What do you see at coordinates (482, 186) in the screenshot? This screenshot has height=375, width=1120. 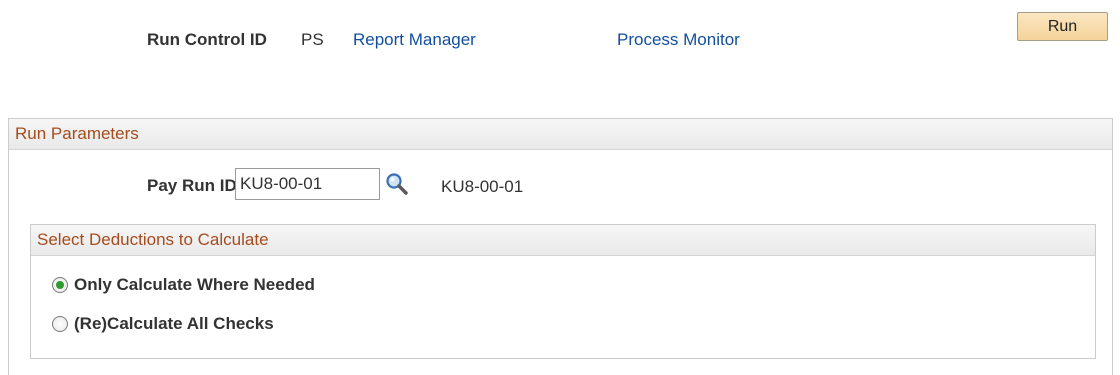 I see `pay-run-id-description: KU8-00-01` at bounding box center [482, 186].